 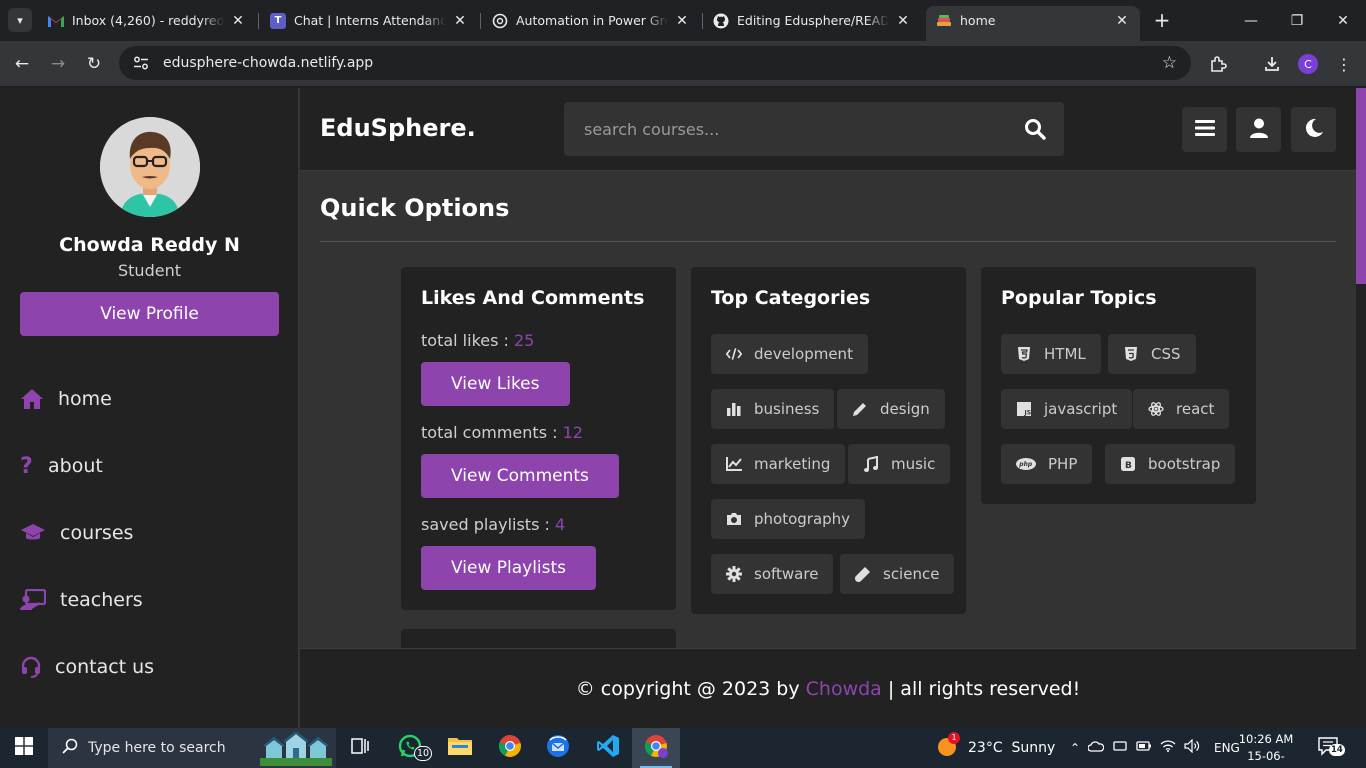 I want to click on profile-button: C, so click(x=1308, y=64).